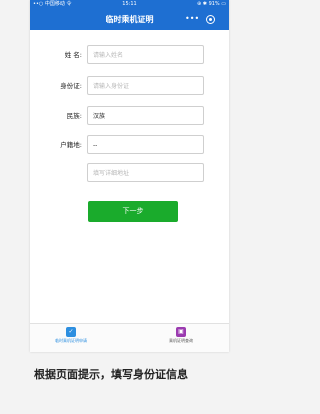 This screenshot has height=414, width=320. I want to click on bottom-tab-bar: ✓ 临时乘机证明申请 ▣ 乘机证明查询, so click(129, 337).